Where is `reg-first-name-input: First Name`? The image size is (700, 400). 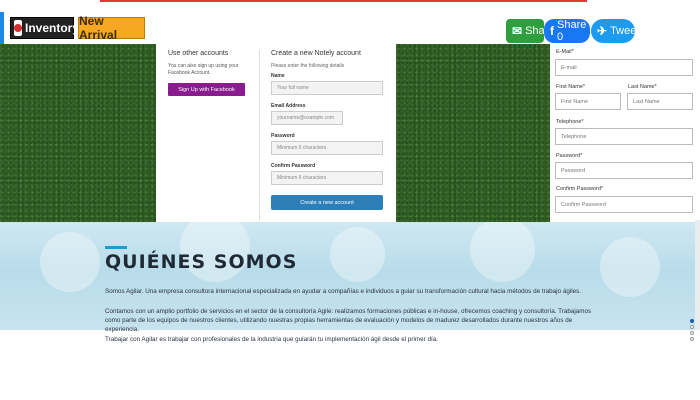
reg-first-name-input: First Name is located at coordinates (588, 101).